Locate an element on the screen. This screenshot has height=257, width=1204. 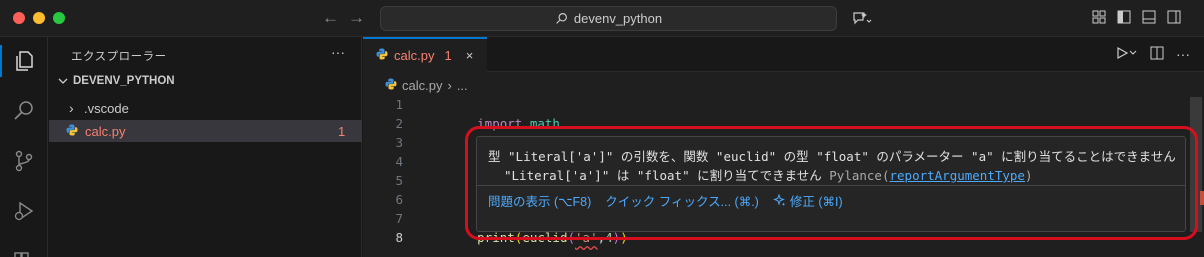
more-actions-icon: ··· is located at coordinates (338, 52).